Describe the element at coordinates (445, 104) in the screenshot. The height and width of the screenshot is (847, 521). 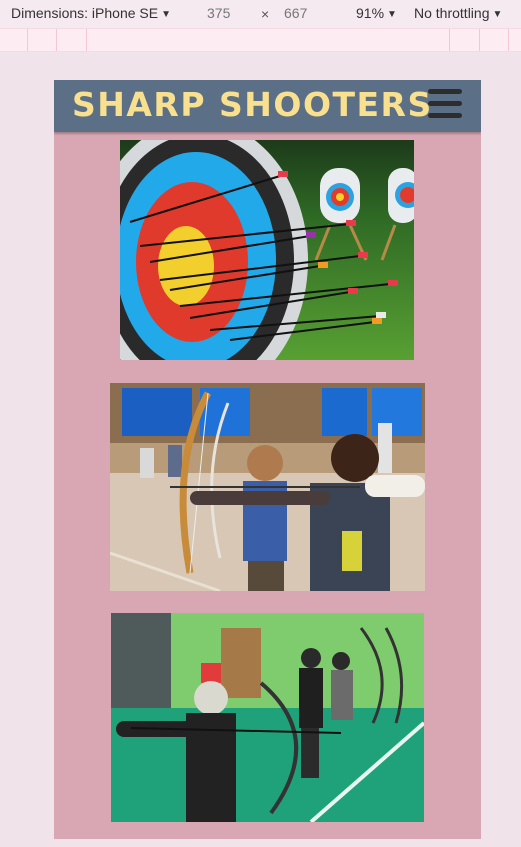
I see `hamburger-menu-icon` at that location.